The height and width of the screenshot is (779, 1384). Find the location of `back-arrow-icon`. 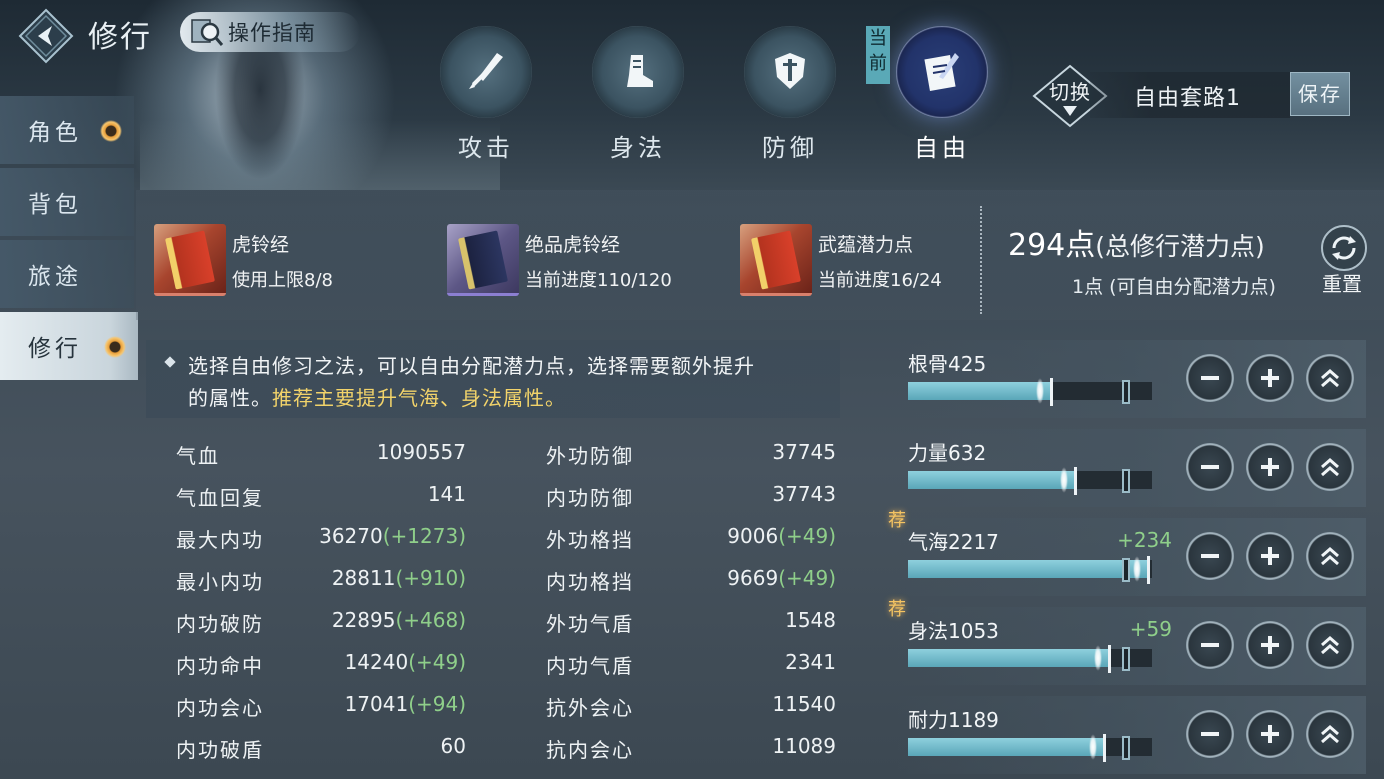

back-arrow-icon is located at coordinates (46, 36).